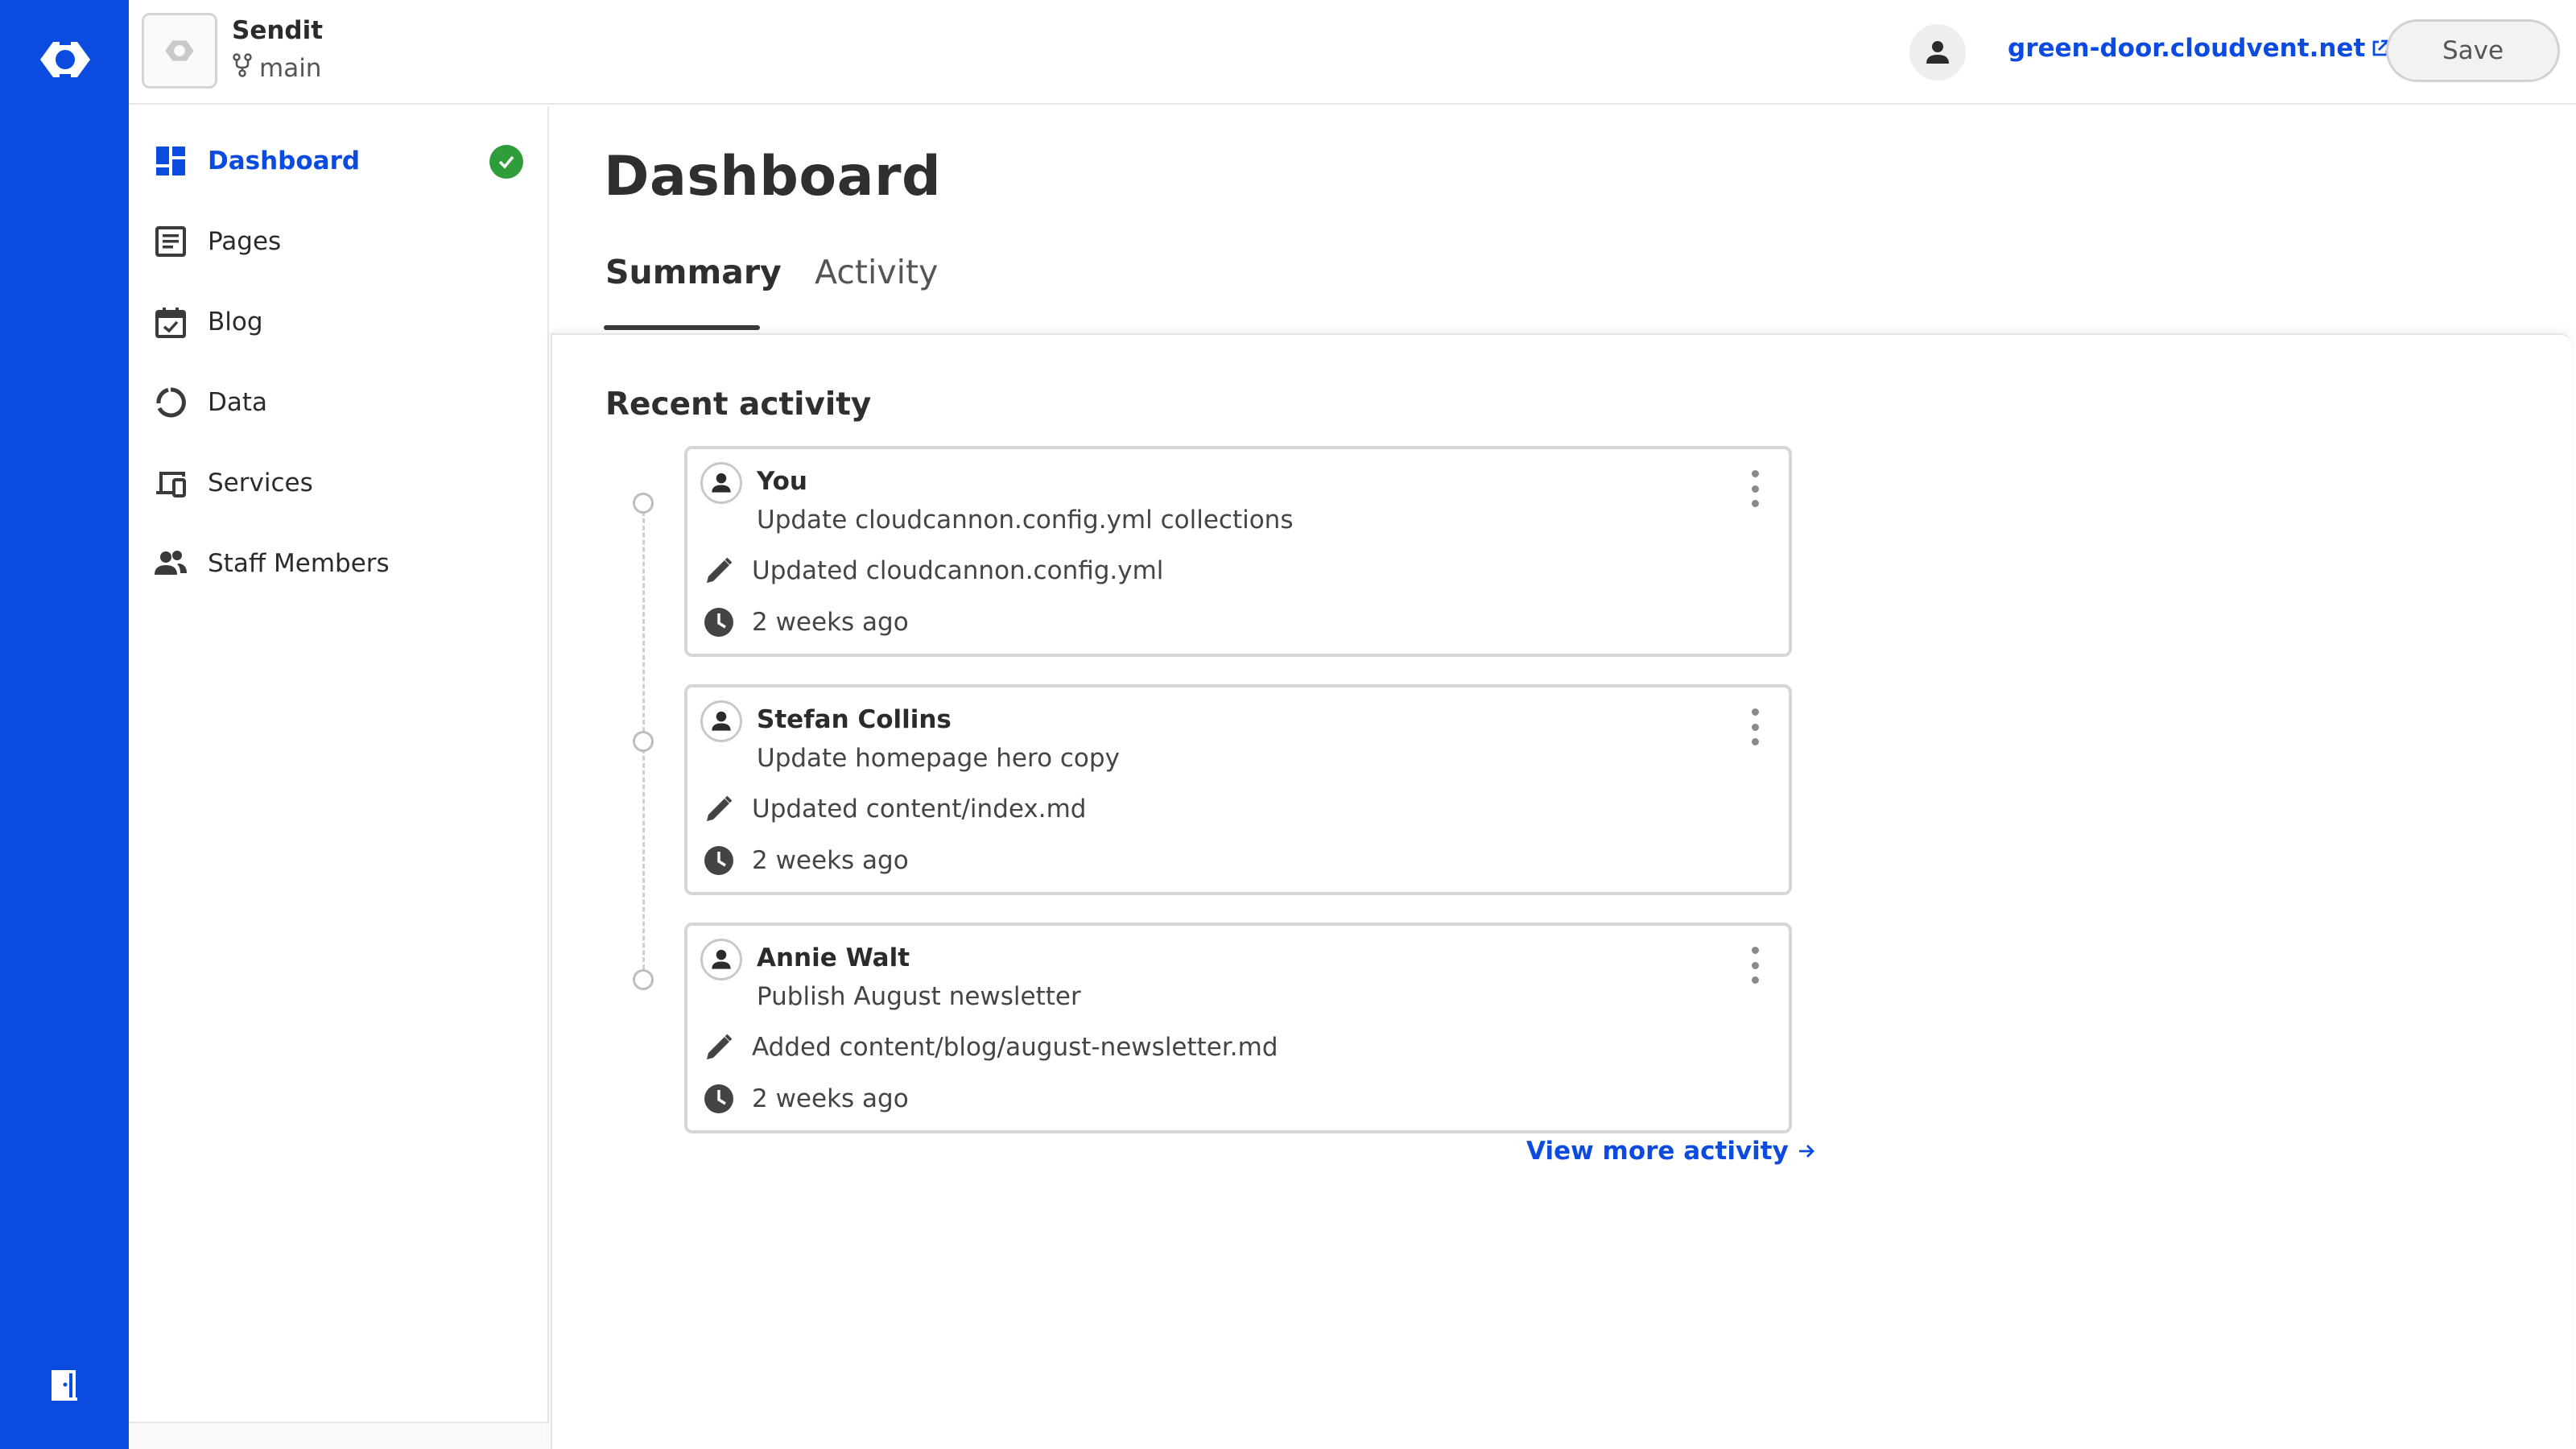 This screenshot has width=2576, height=1449. I want to click on people-icon, so click(170, 563).